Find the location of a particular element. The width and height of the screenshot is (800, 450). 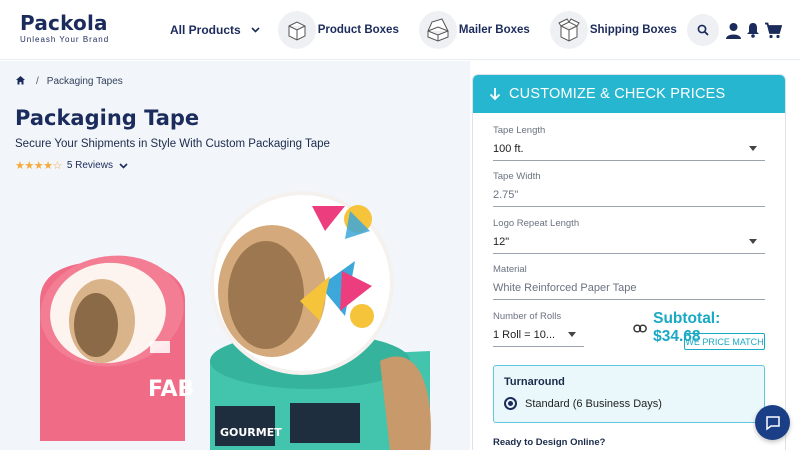

field-label: Tape Width is located at coordinates (517, 176).